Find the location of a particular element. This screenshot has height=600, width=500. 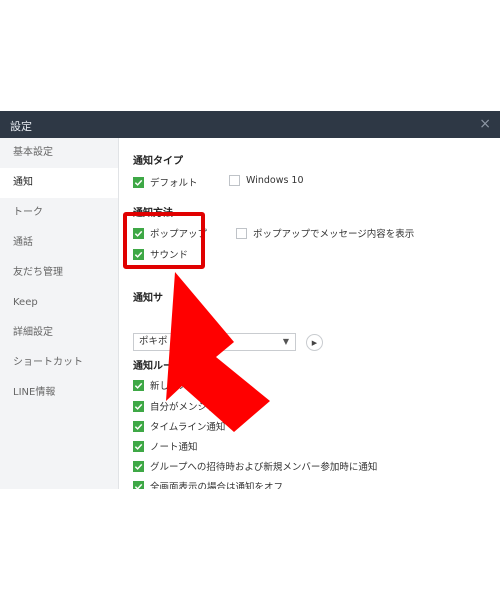

pointer-arrow is located at coordinates (218, 352).